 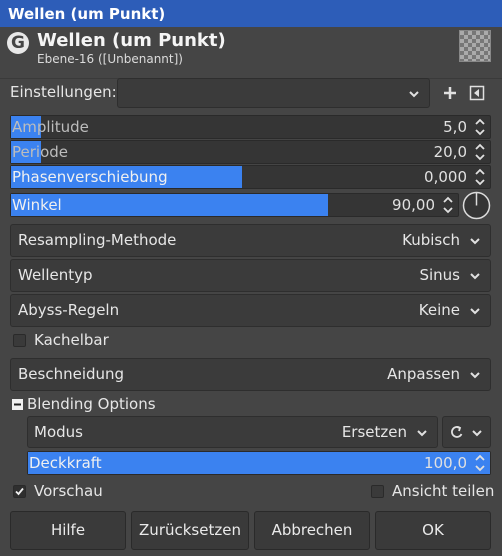 I want to click on winkel-label: Winkel, so click(x=37, y=205).